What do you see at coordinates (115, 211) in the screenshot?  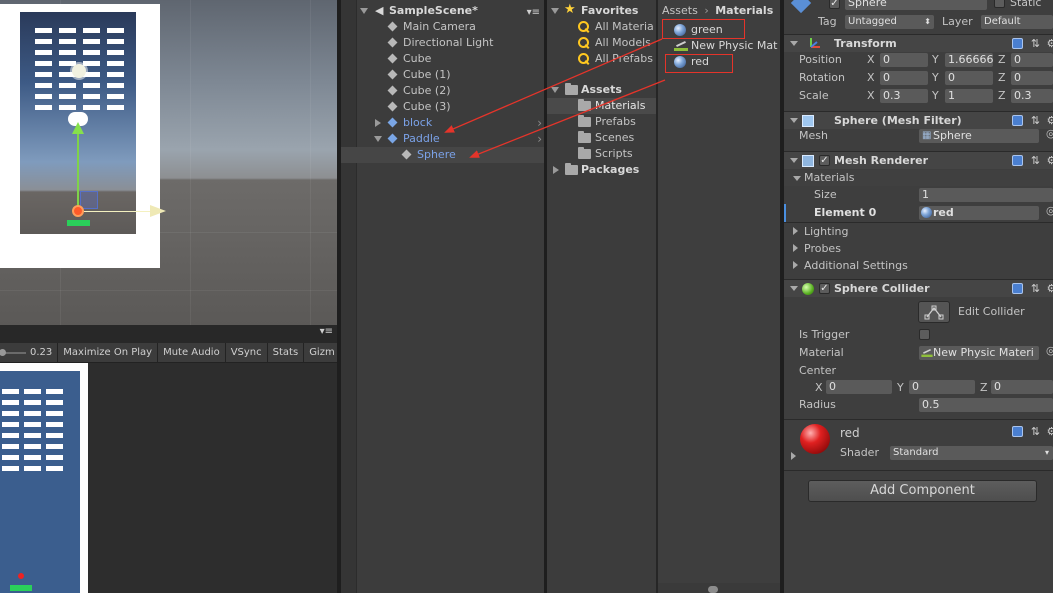 I see `x-axis-handle` at bounding box center [115, 211].